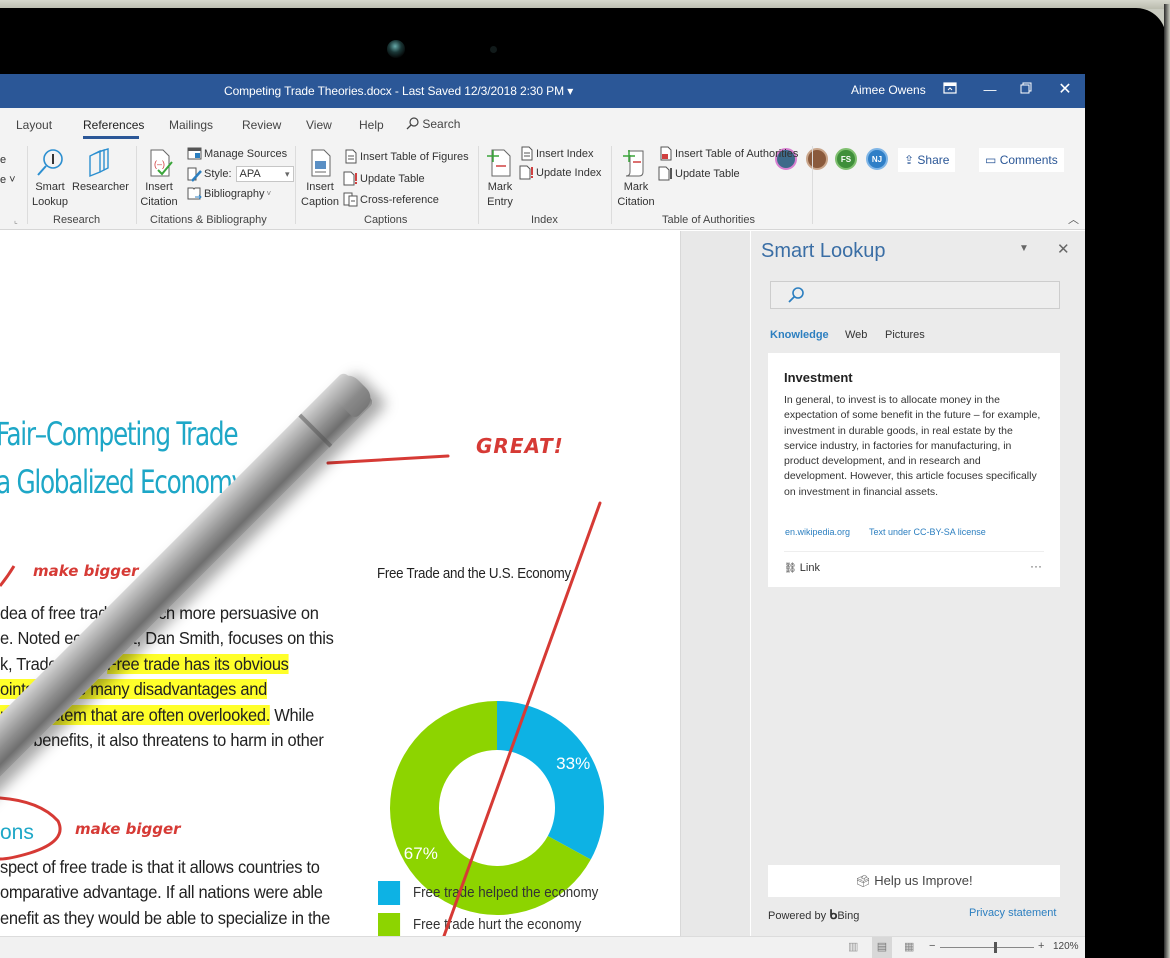 This screenshot has width=1170, height=958. What do you see at coordinates (1024, 248) in the screenshot?
I see `pane-options-icon: ▼` at bounding box center [1024, 248].